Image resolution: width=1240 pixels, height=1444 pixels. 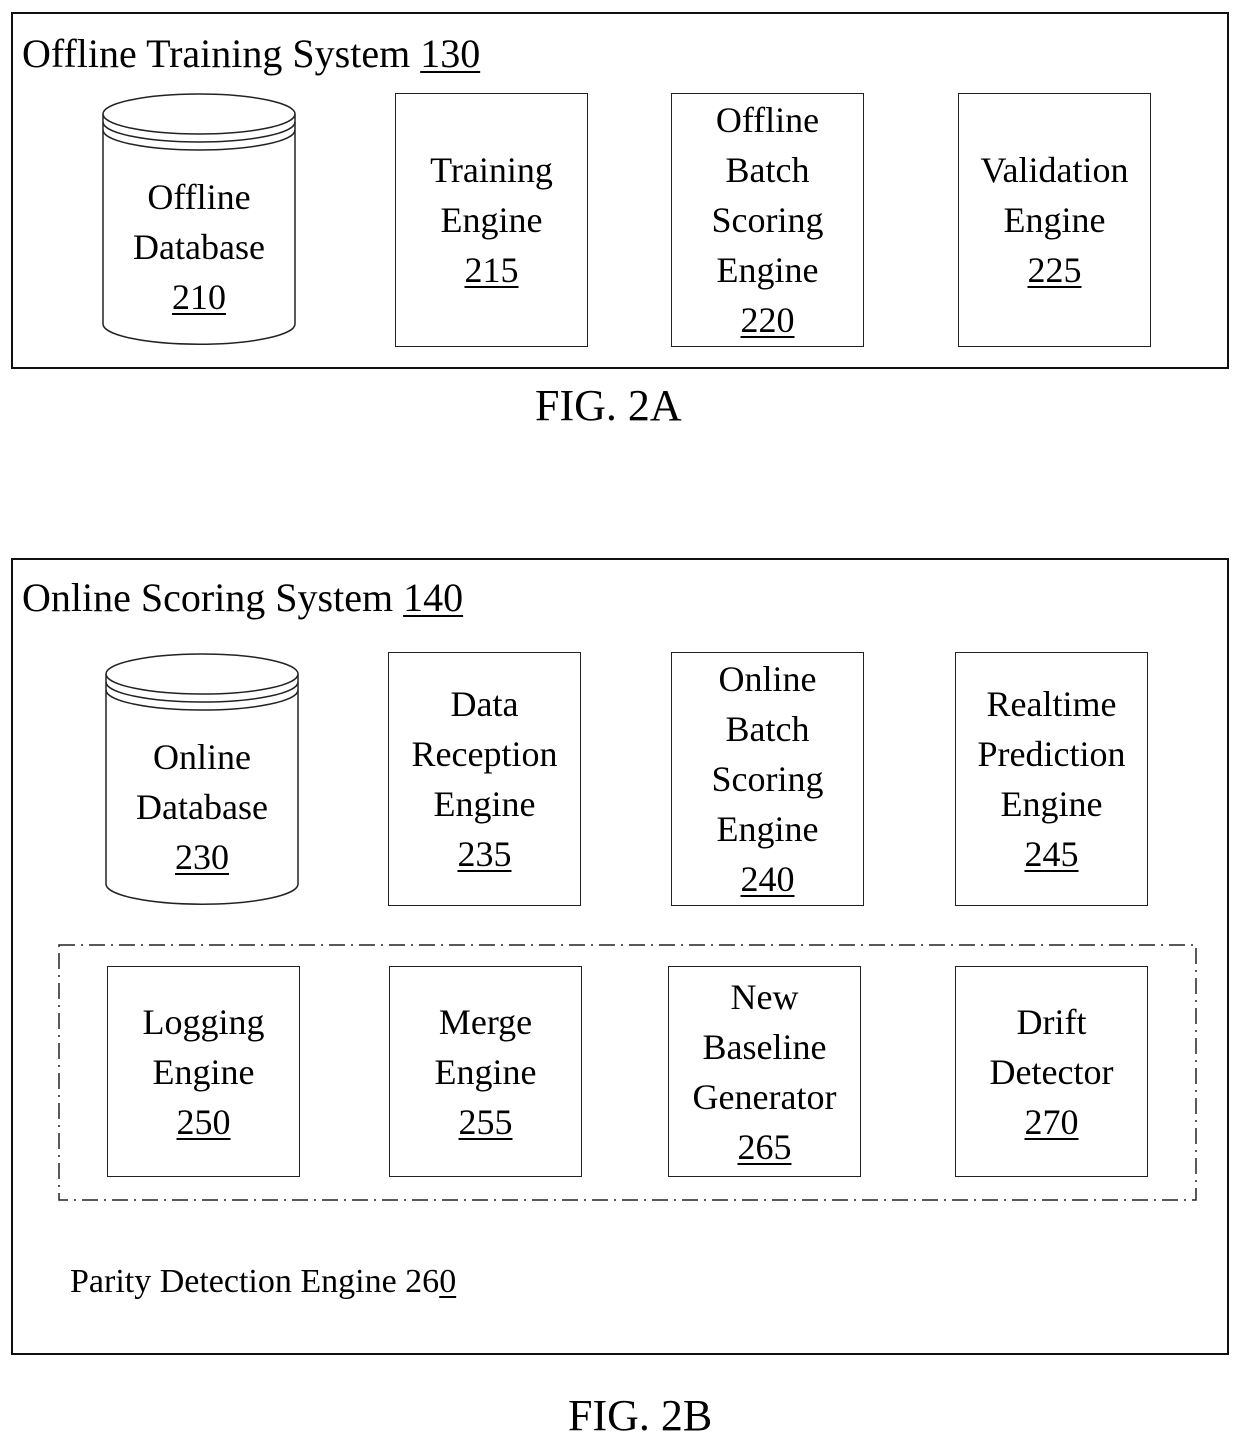 I want to click on figure-caption-2a: FIG. 2A, so click(x=608, y=405).